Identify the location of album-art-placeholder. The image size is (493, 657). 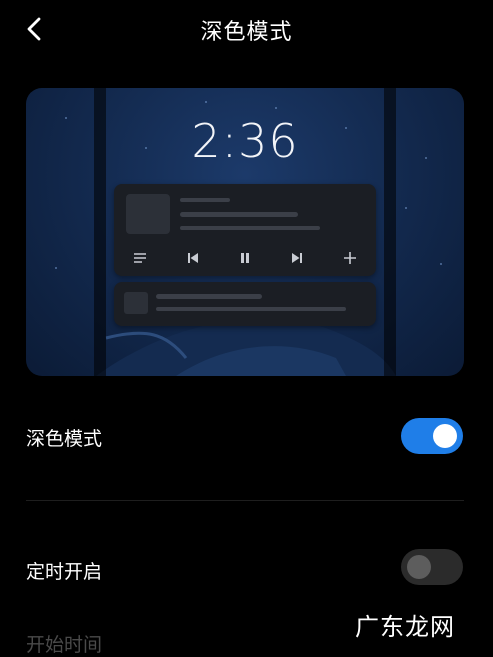
(148, 214).